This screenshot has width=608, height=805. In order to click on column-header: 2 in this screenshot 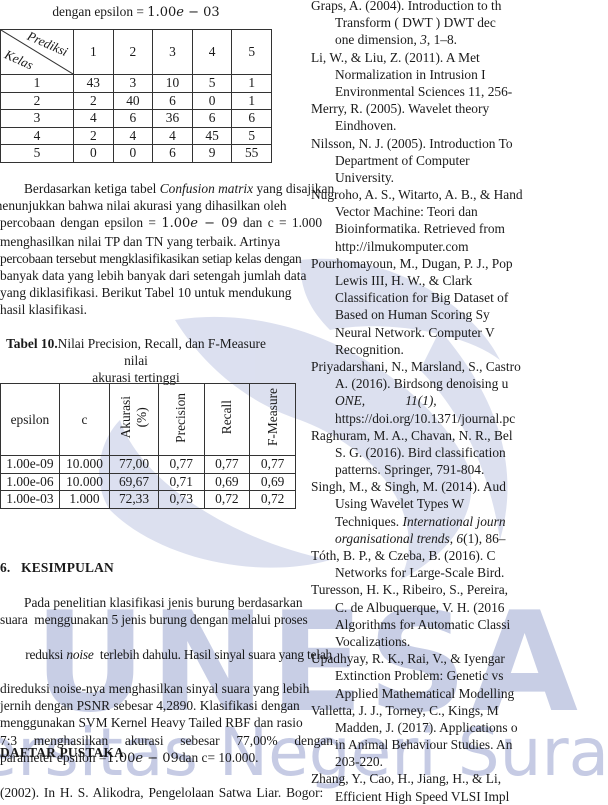, I will do `click(133, 52)`.